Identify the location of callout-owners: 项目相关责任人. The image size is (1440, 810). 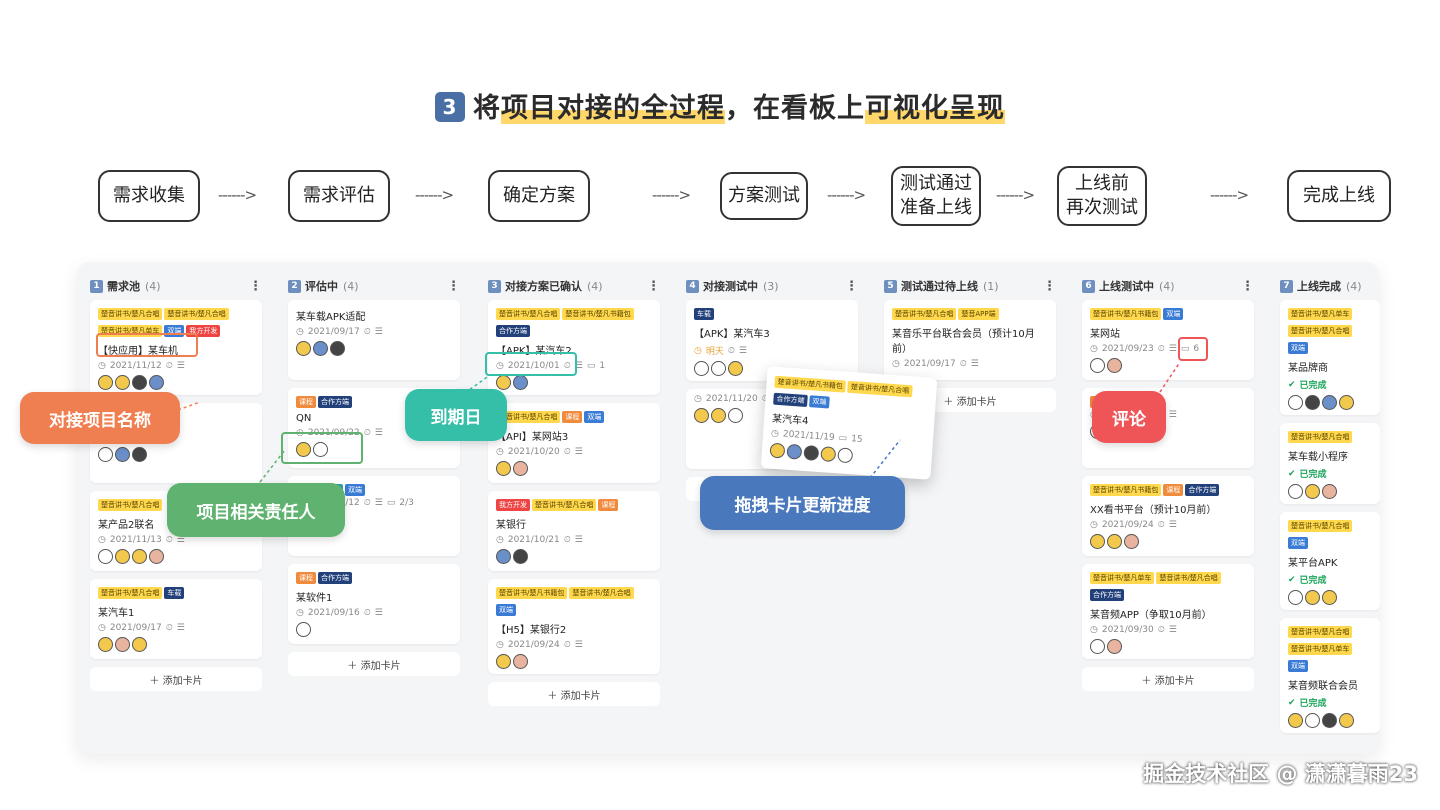
(256, 510).